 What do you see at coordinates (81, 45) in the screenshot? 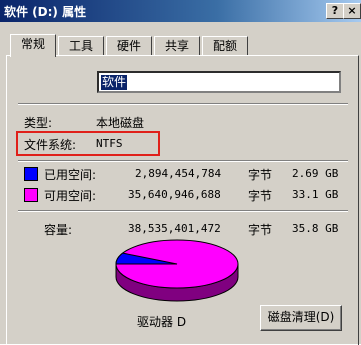
I see `tab-tools: 工具` at bounding box center [81, 45].